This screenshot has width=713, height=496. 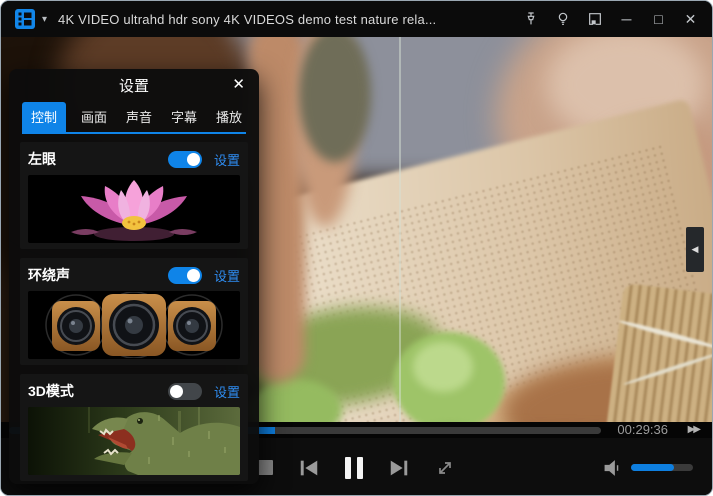 I want to click on next-icon, so click(x=399, y=467).